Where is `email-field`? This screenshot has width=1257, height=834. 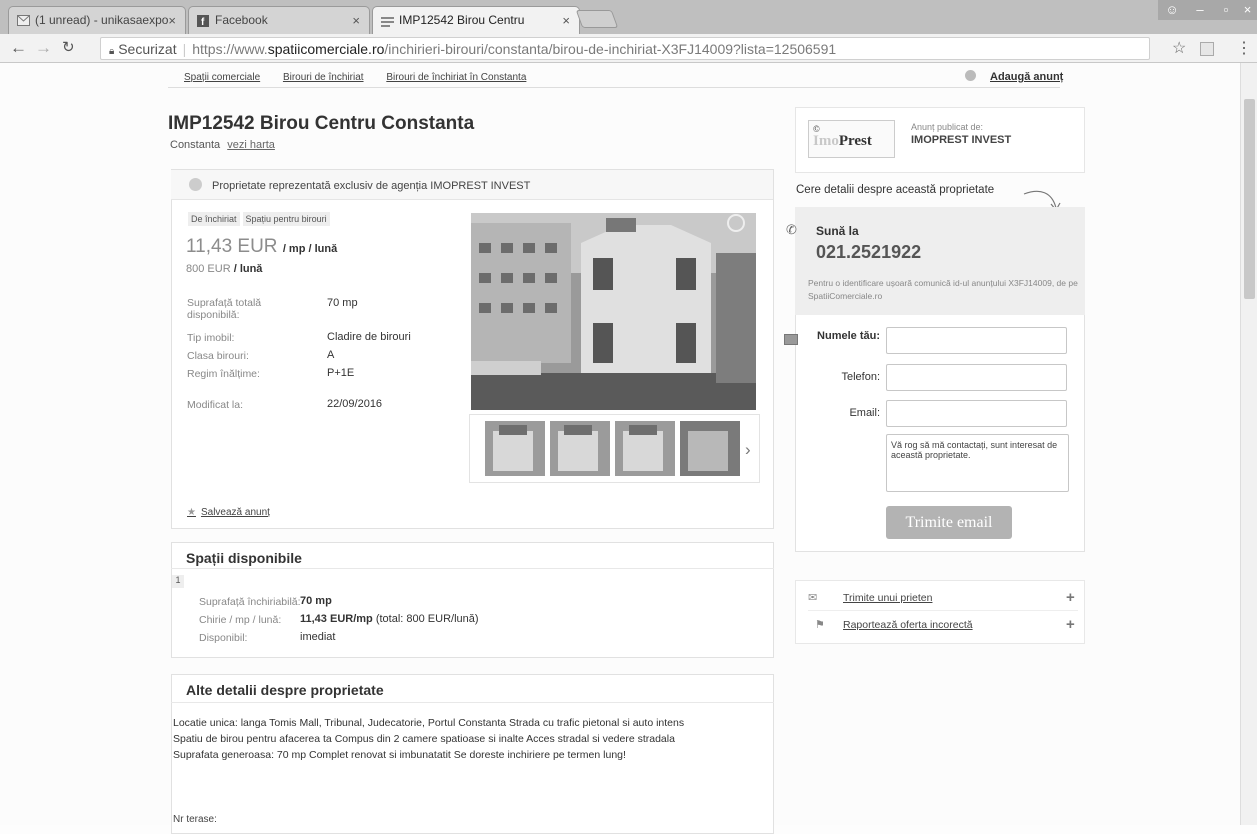
email-field is located at coordinates (976, 413).